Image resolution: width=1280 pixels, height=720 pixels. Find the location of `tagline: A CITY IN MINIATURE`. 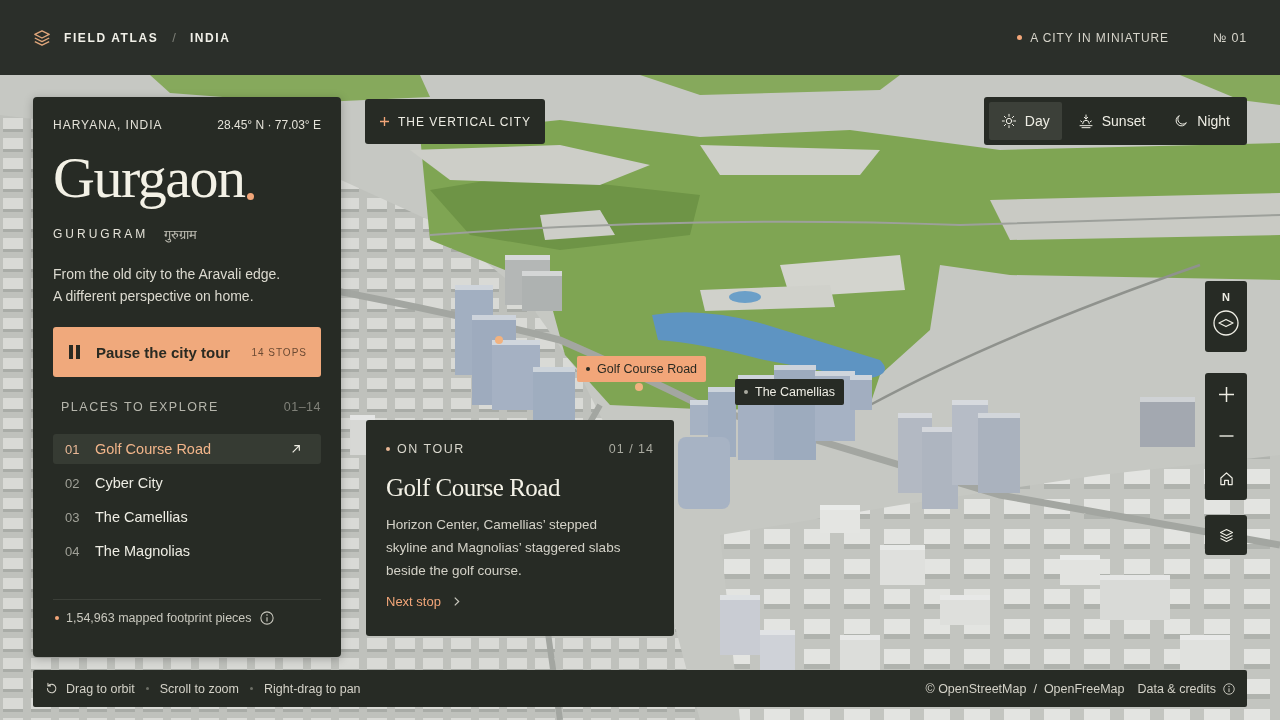

tagline: A CITY IN MINIATURE is located at coordinates (1099, 37).